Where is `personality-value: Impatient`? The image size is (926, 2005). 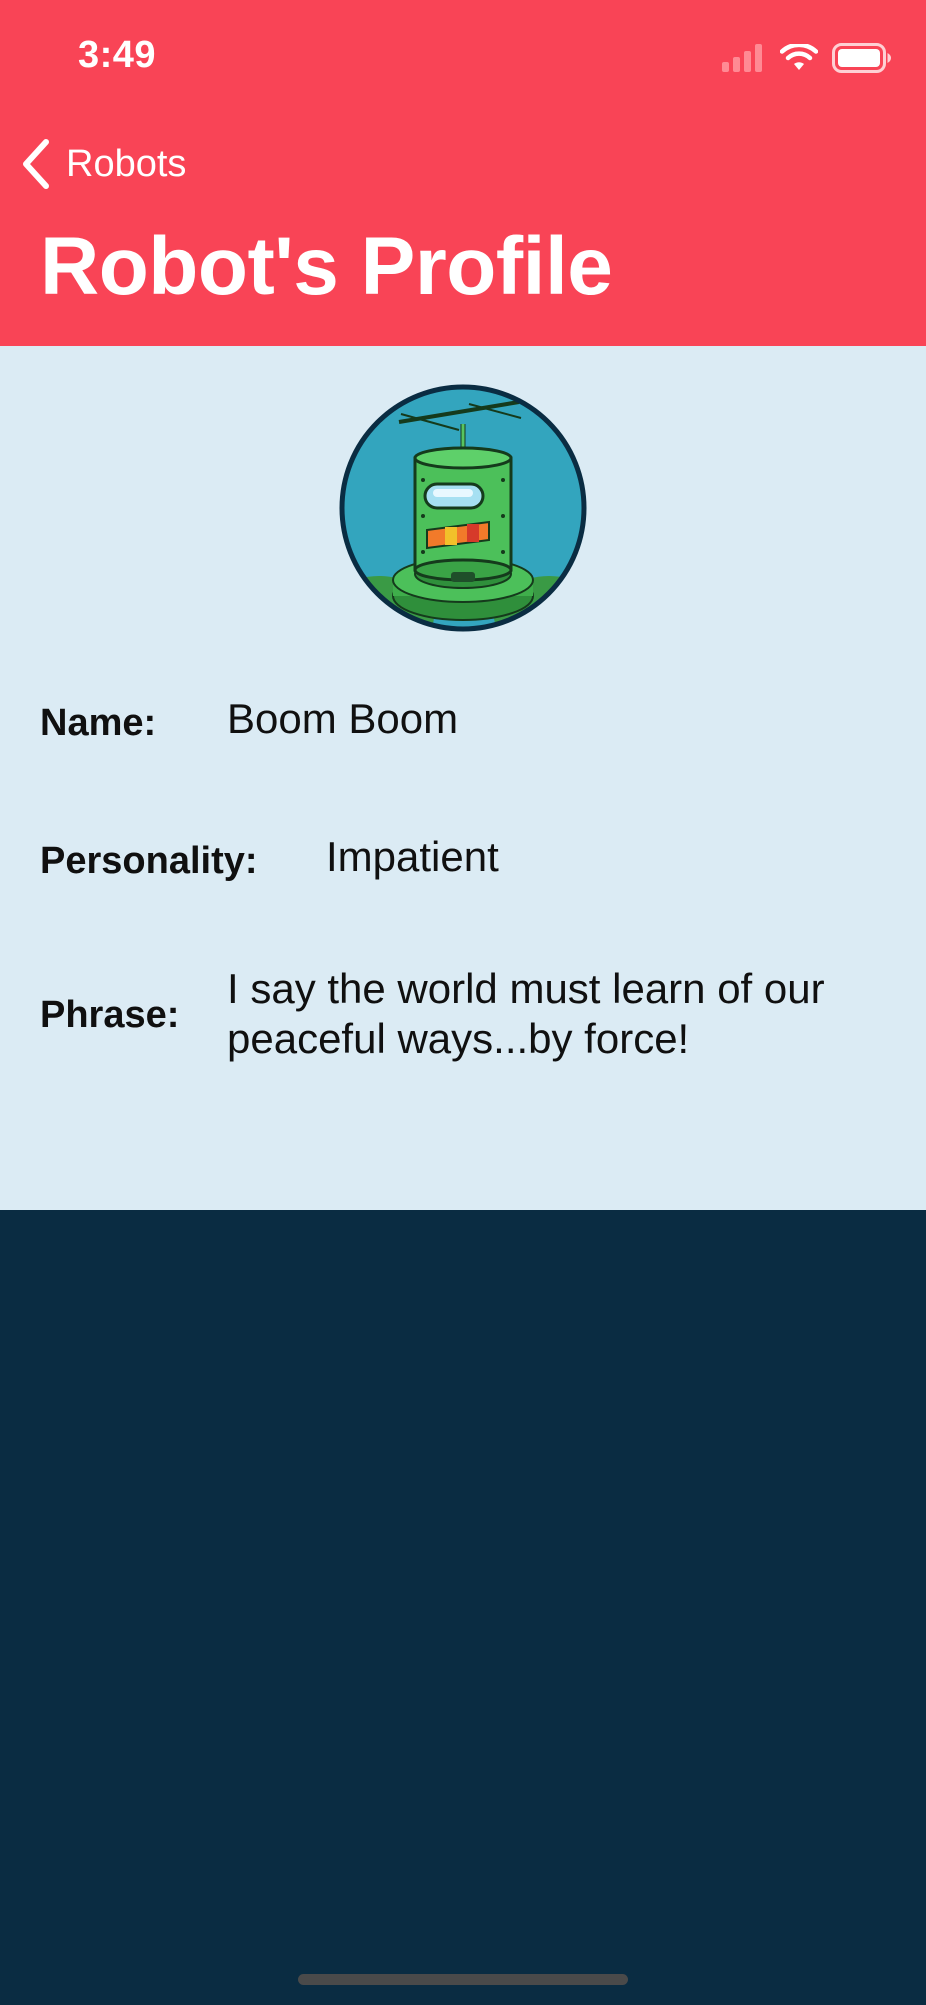 personality-value: Impatient is located at coordinates (412, 856).